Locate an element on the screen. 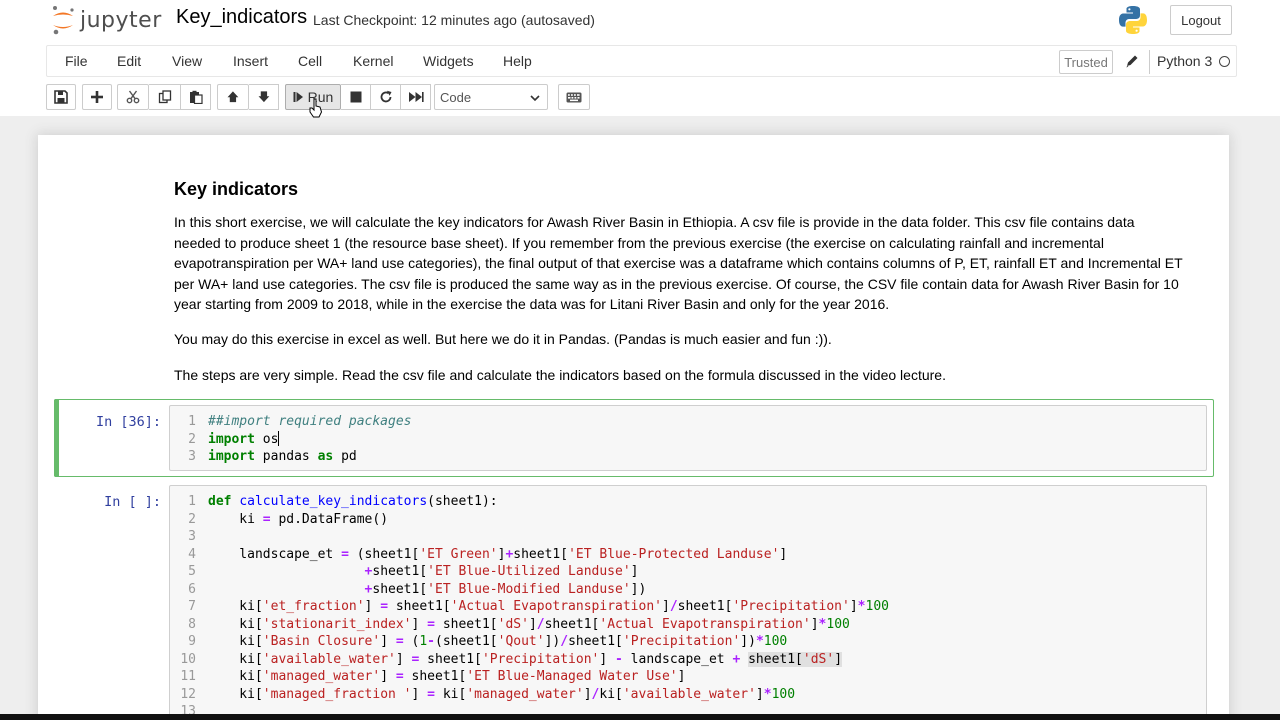 This screenshot has height=720, width=1280. copy-icon is located at coordinates (164, 97).